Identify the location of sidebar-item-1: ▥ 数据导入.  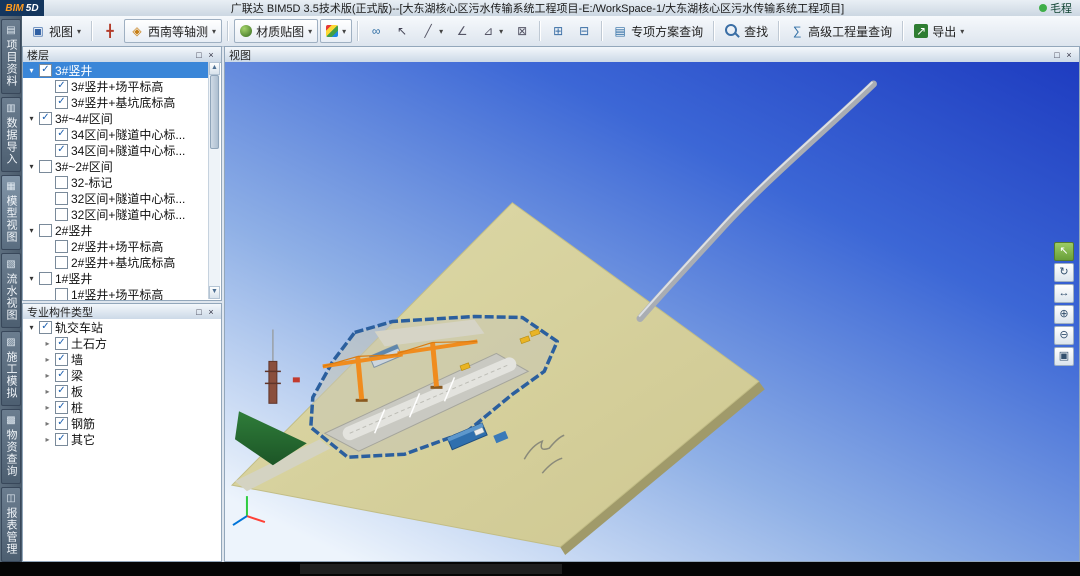
(11, 134).